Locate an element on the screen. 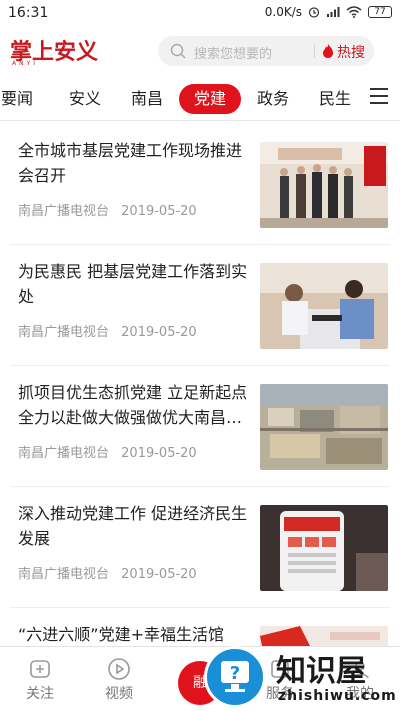 Image resolution: width=400 pixels, height=711 pixels. hot-search-button: 热搜 is located at coordinates (351, 52).